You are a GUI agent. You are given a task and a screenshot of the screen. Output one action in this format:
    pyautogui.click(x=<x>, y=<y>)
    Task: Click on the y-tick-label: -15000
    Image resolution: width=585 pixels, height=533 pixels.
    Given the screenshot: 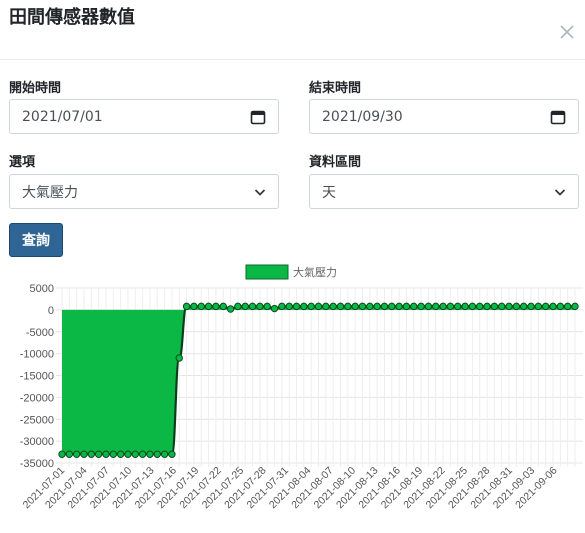 What is the action you would take?
    pyautogui.click(x=37, y=377)
    